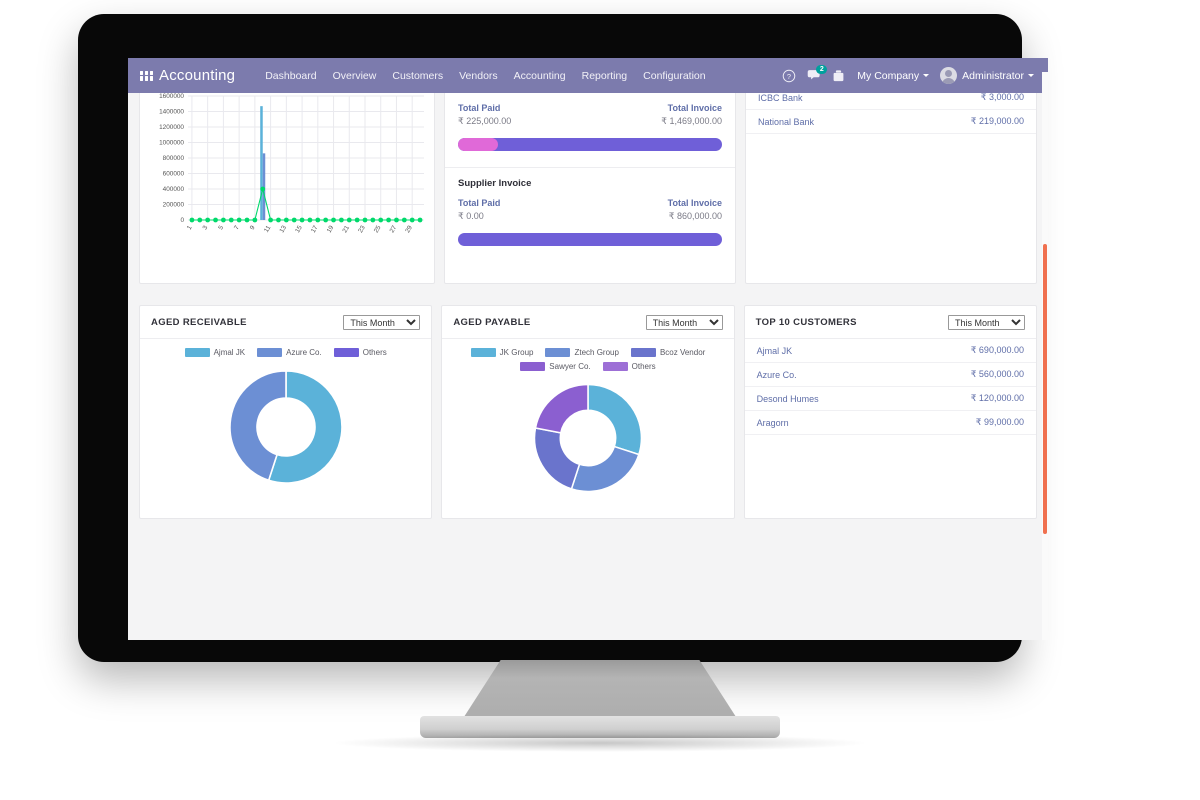  What do you see at coordinates (596, 352) in the screenshot?
I see `legend-label: Ztech Group` at bounding box center [596, 352].